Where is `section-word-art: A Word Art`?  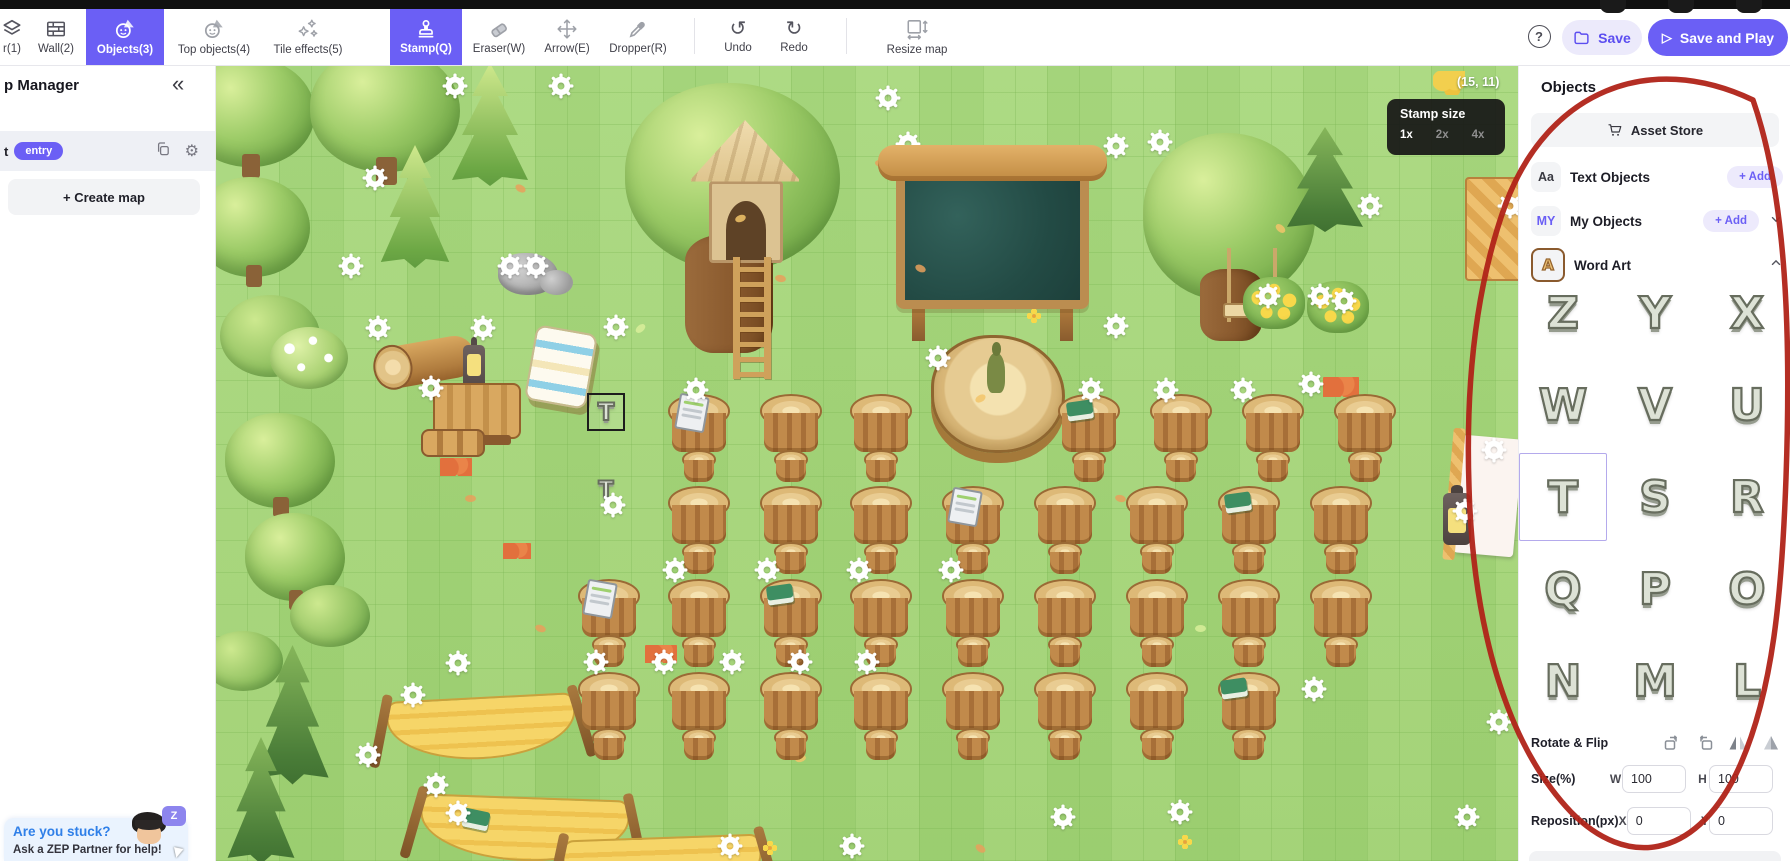 section-word-art: A Word Art is located at coordinates (1657, 265).